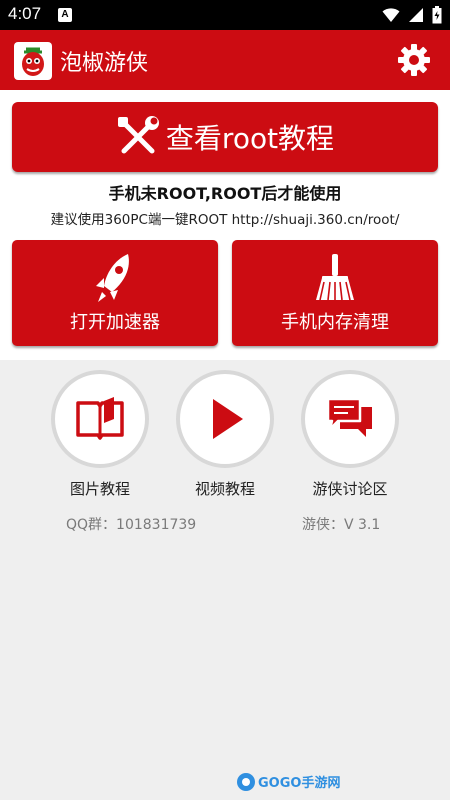  I want to click on rocket-icon, so click(112, 278).